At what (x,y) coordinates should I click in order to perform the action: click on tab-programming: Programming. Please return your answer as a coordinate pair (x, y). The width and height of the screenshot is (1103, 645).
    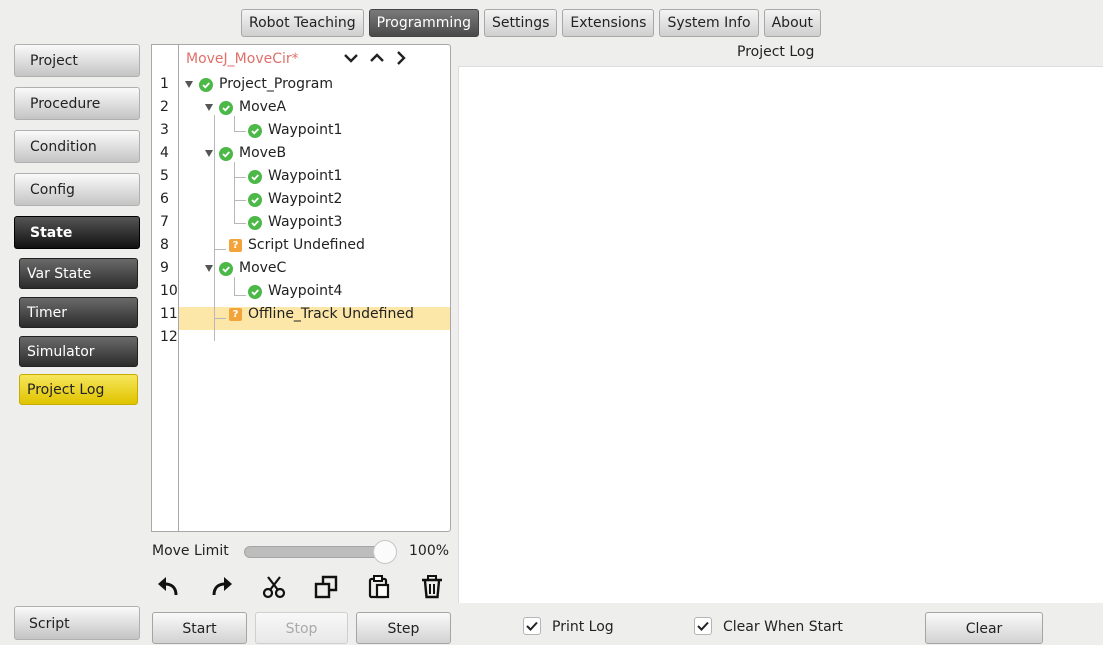
    Looking at the image, I should click on (423, 23).